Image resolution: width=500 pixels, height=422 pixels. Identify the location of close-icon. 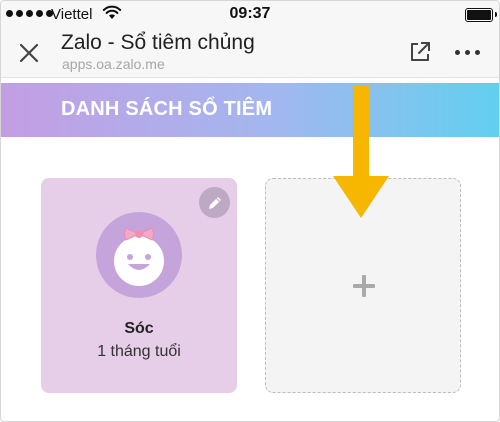
(29, 53).